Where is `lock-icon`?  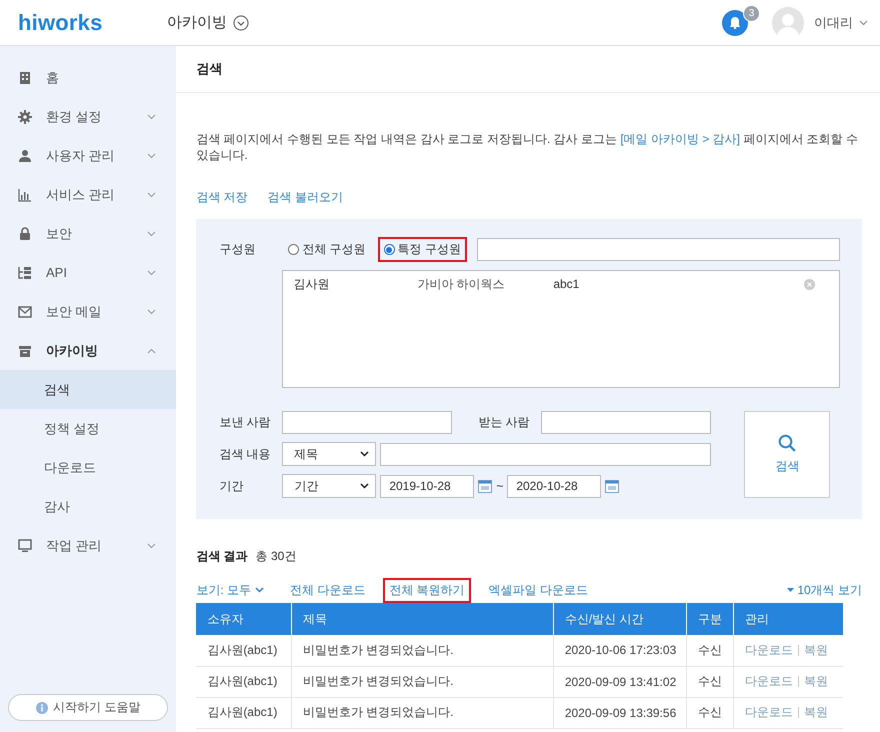 lock-icon is located at coordinates (25, 233).